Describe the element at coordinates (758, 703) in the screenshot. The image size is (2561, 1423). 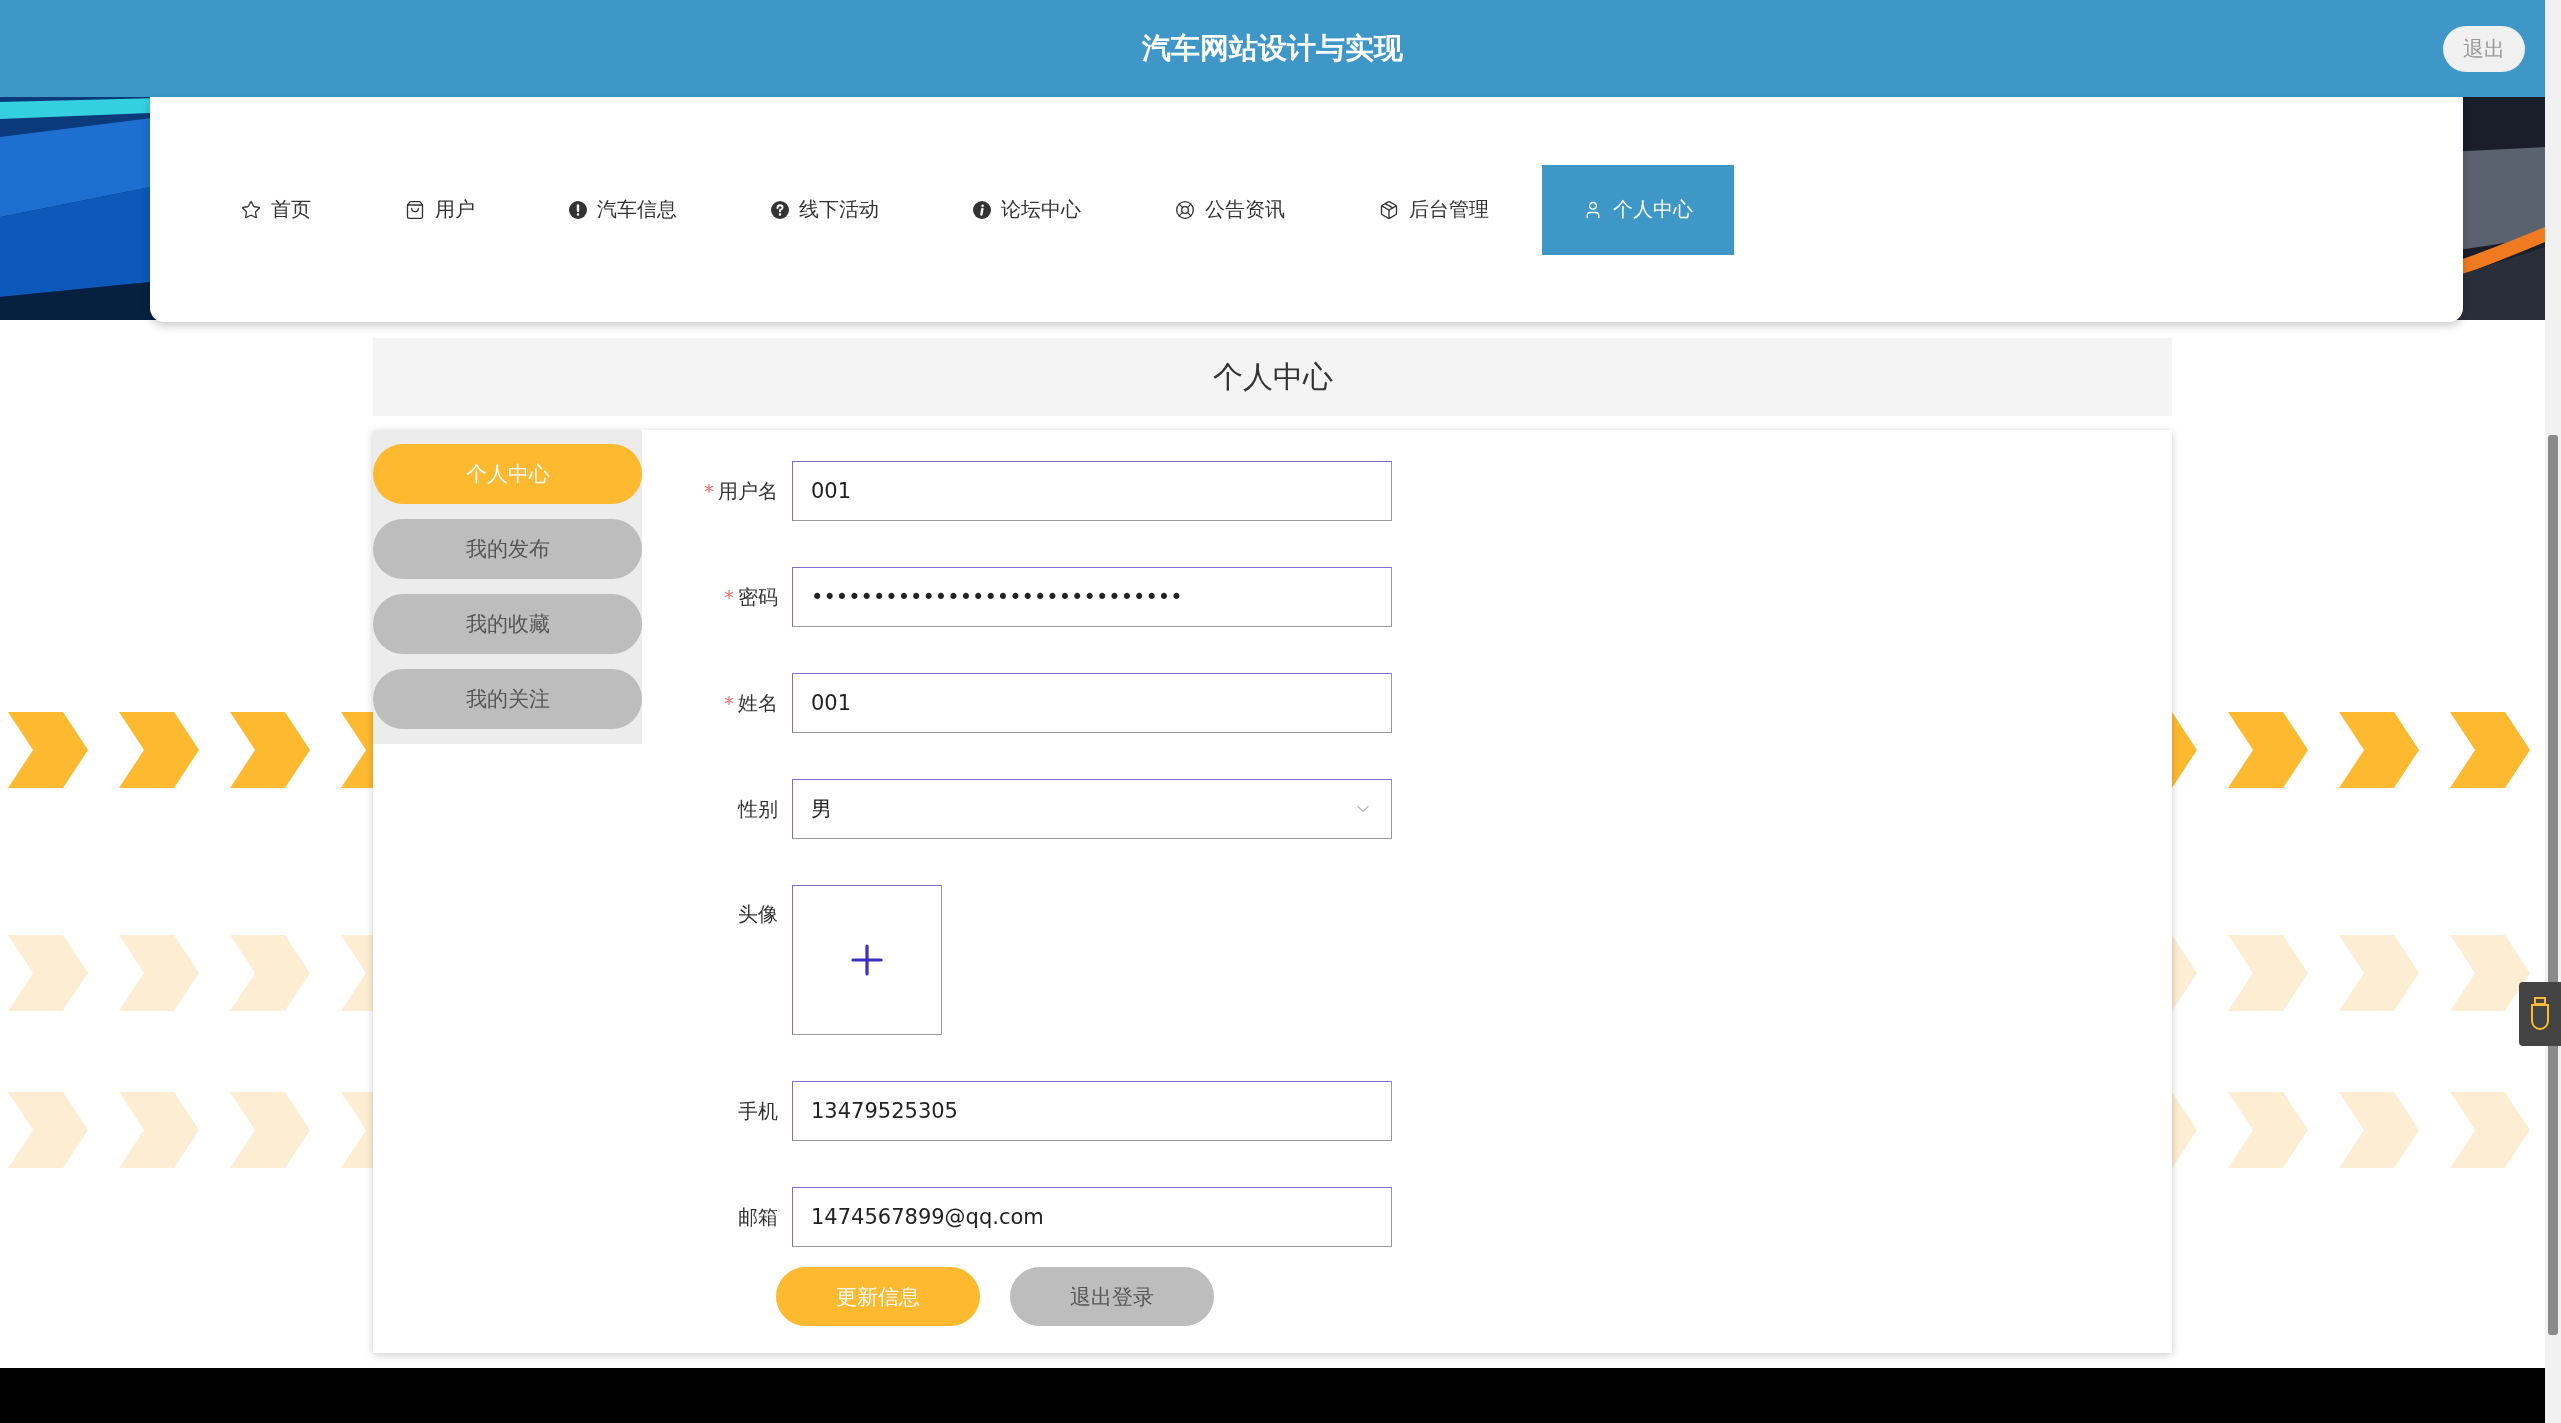
I see `field-label: 姓名` at that location.